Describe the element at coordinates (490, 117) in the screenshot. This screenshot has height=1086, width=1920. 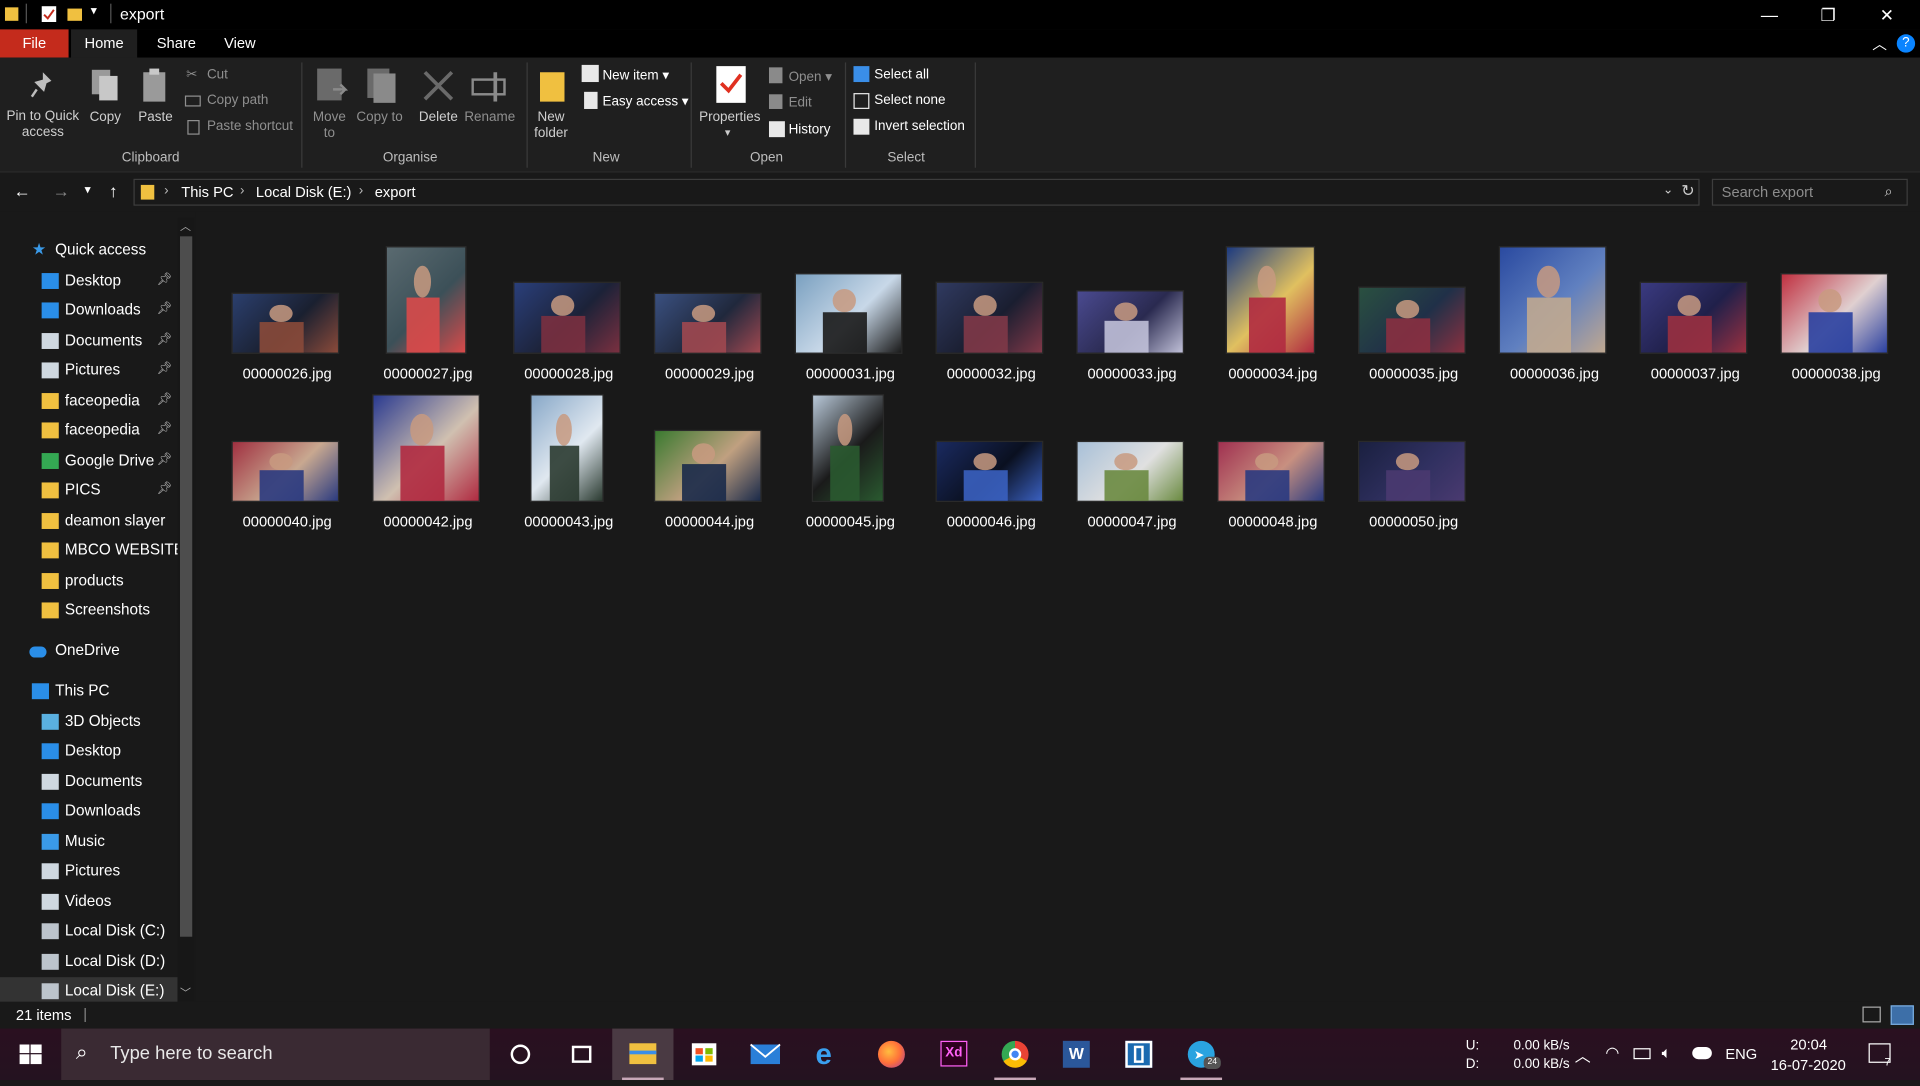
I see `rename-button: Rename` at that location.